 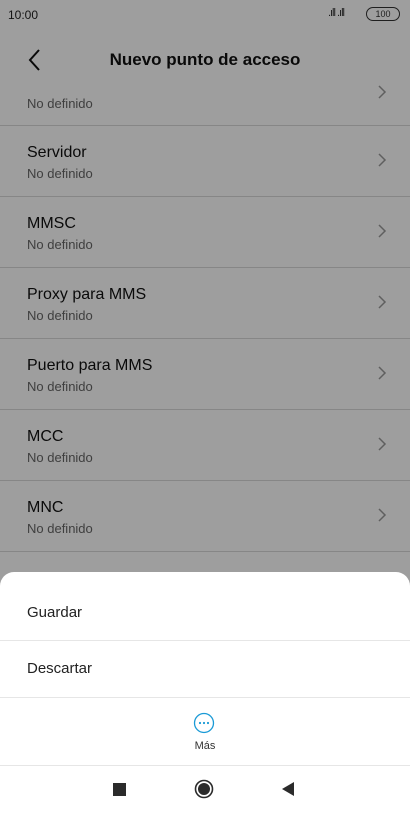 I want to click on more-icon, so click(x=204, y=723).